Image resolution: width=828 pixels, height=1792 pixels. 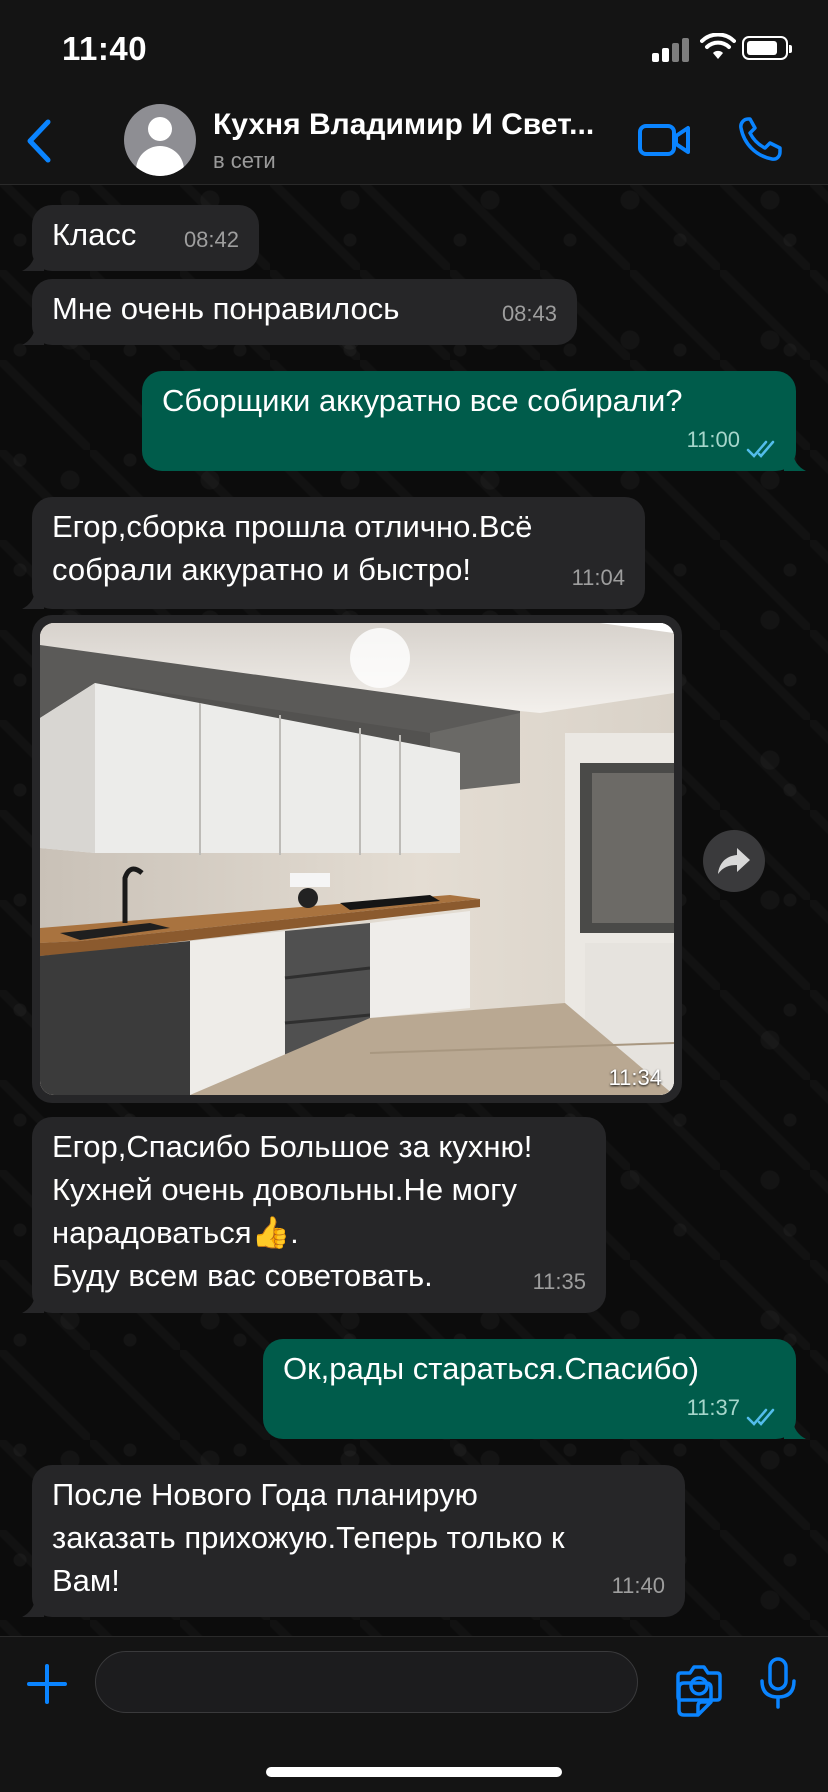 What do you see at coordinates (672, 49) in the screenshot?
I see `cellular-signal-icon` at bounding box center [672, 49].